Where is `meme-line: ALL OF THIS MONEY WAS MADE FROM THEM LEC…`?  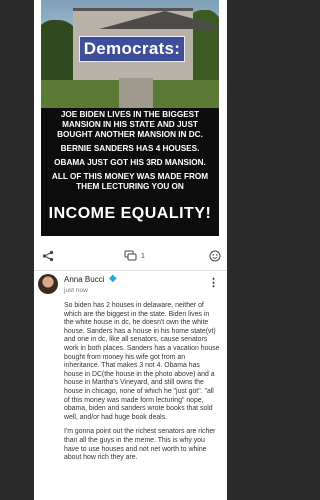
meme-line: ALL OF THIS MONEY WAS MADE FROM THEM LEC… is located at coordinates (130, 181).